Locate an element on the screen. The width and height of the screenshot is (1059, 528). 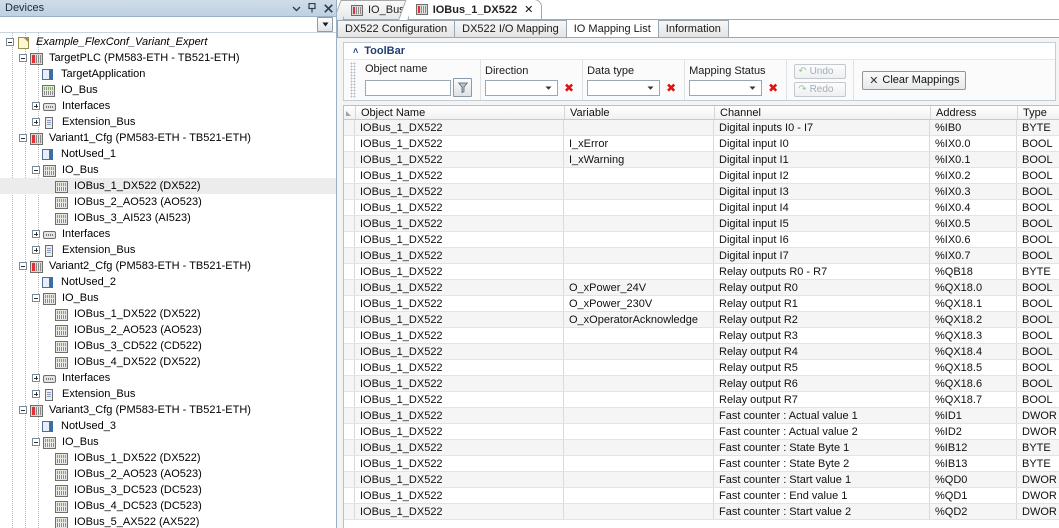
panel-close-icon is located at coordinates (328, 8).